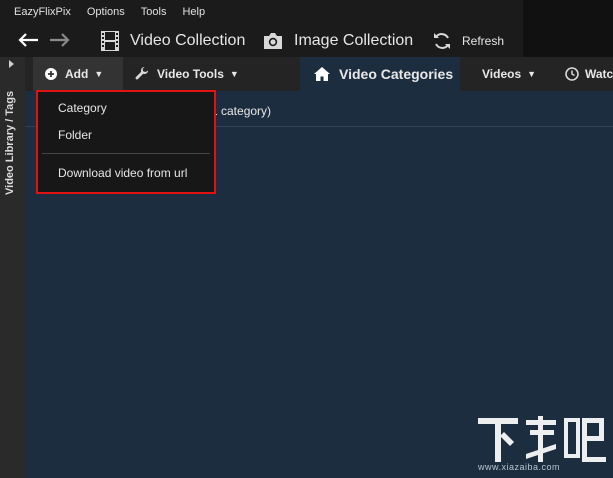 This screenshot has height=478, width=613. Describe the element at coordinates (442, 41) in the screenshot. I see `refresh-icon` at that location.